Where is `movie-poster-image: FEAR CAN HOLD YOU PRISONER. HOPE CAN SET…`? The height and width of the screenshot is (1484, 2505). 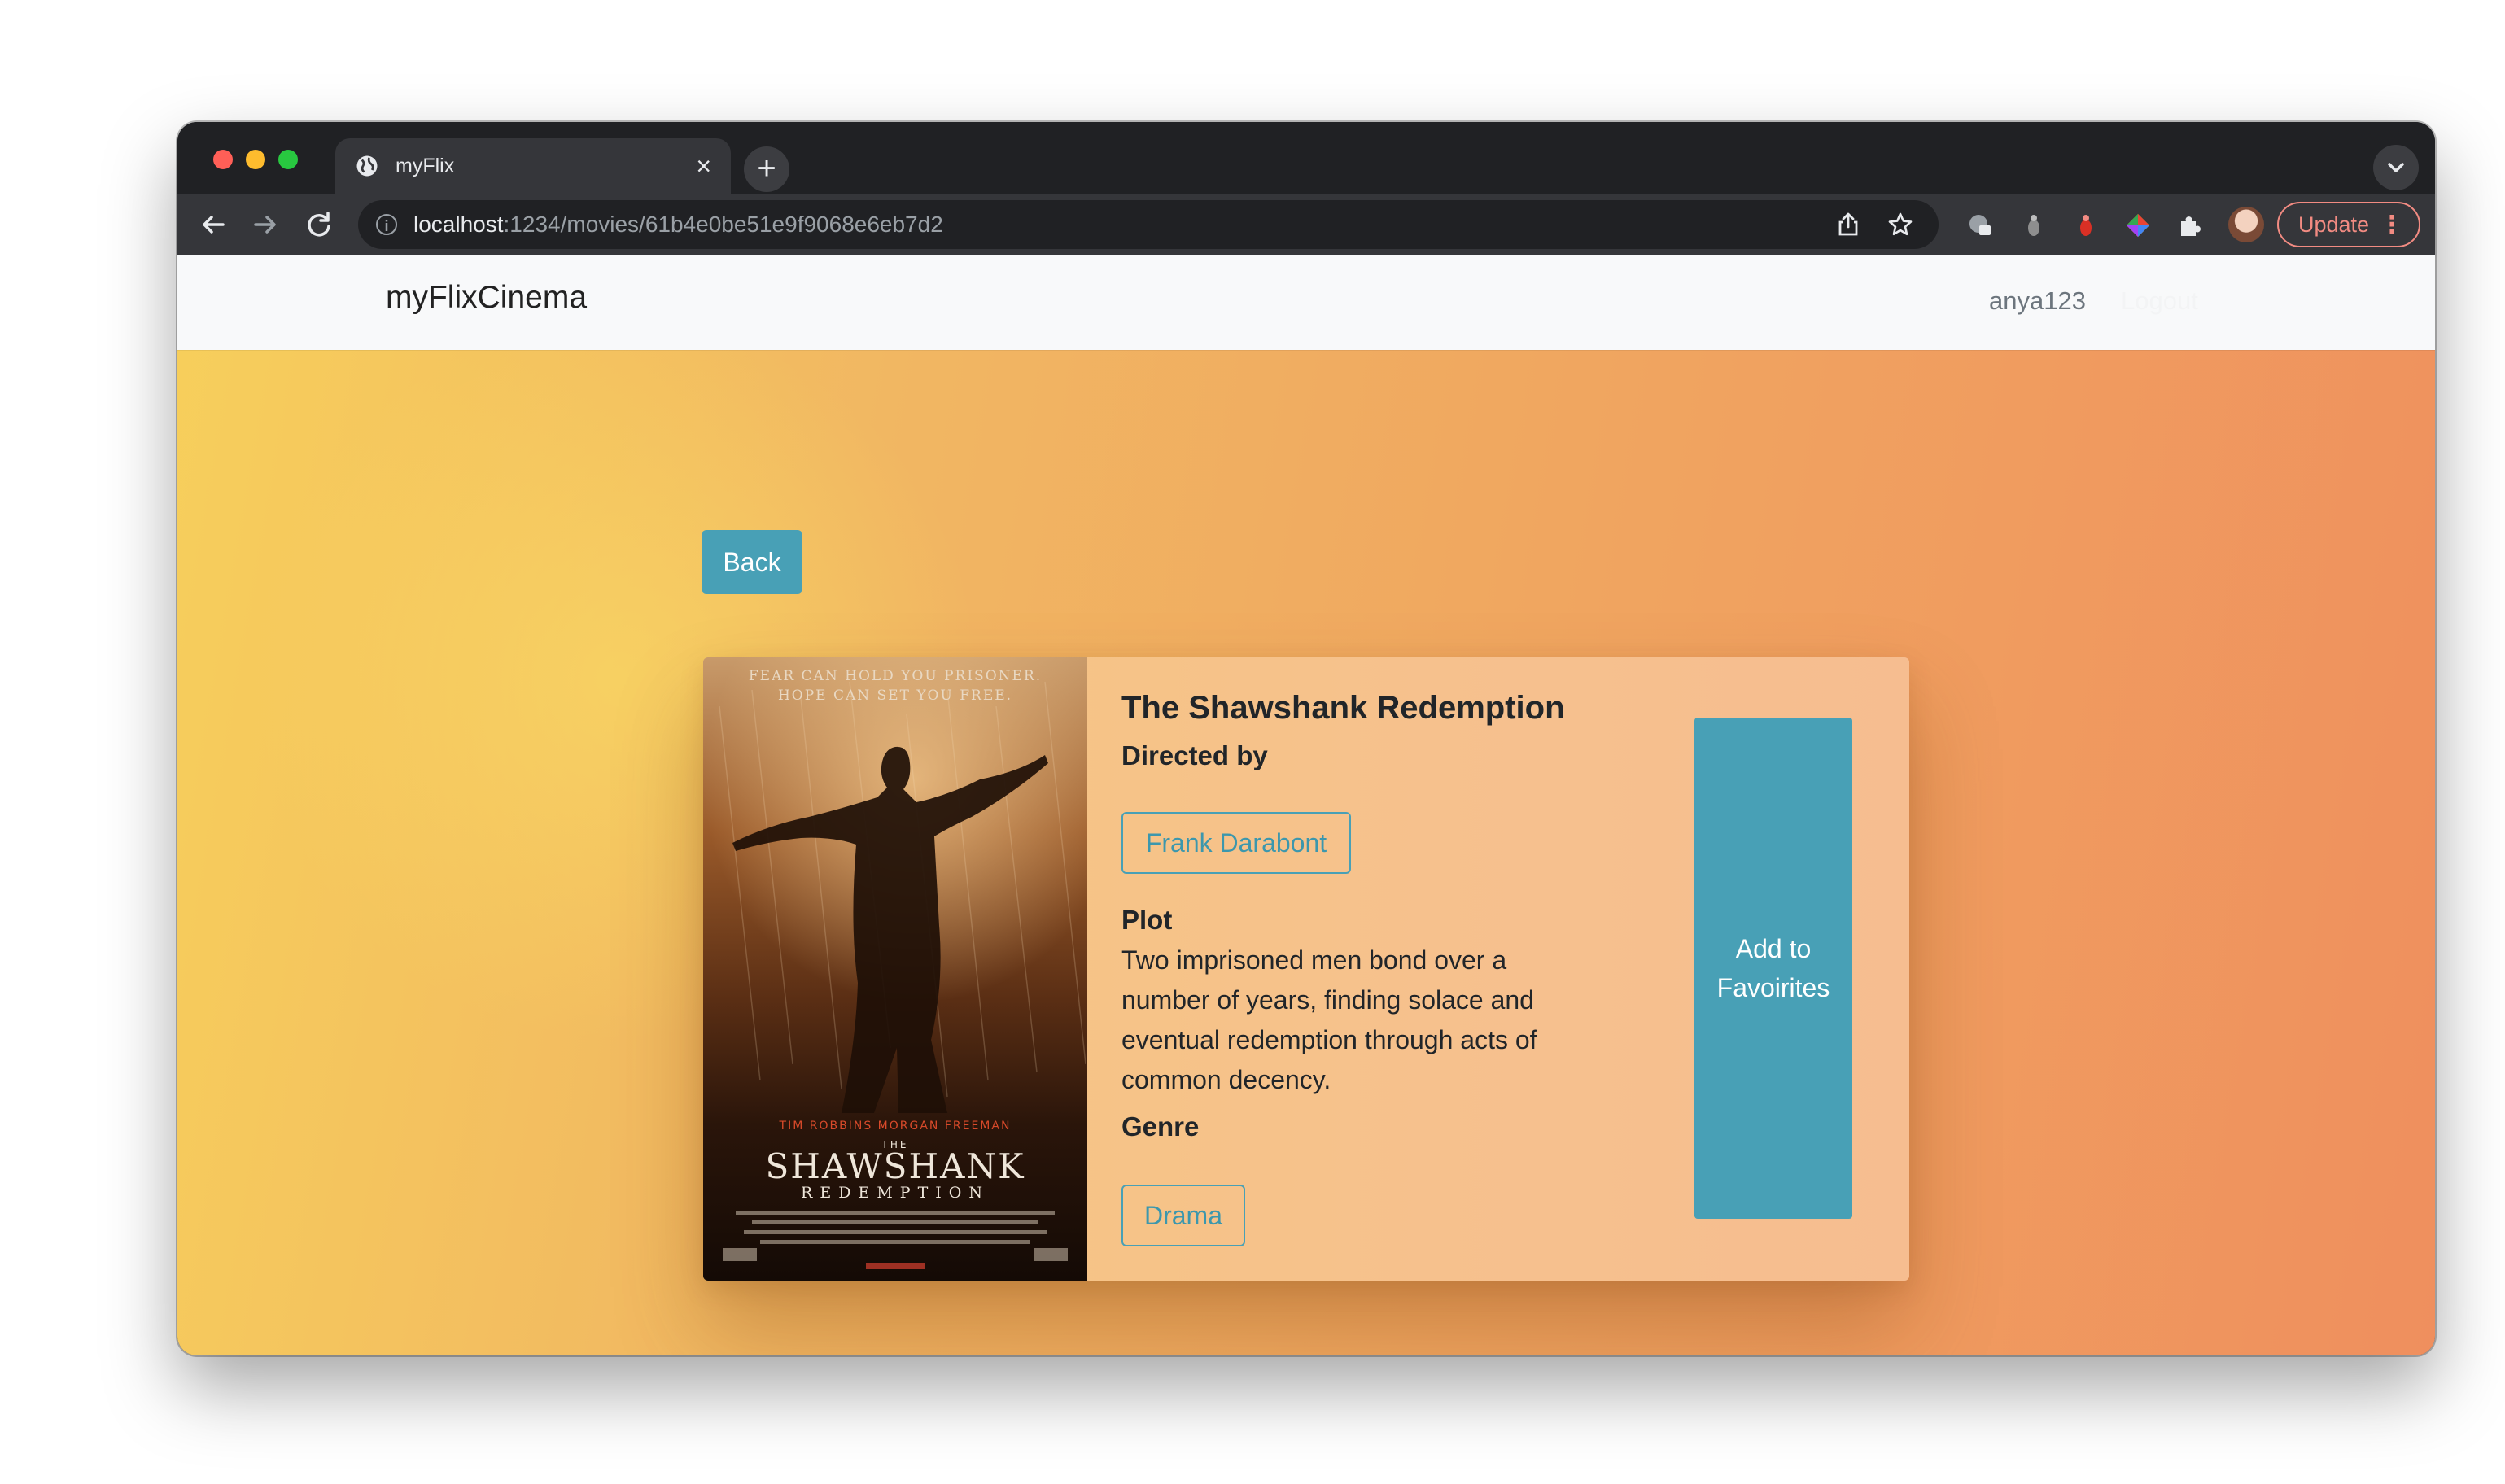
movie-poster-image: FEAR CAN HOLD YOU PRISONER. HOPE CAN SET… is located at coordinates (895, 969).